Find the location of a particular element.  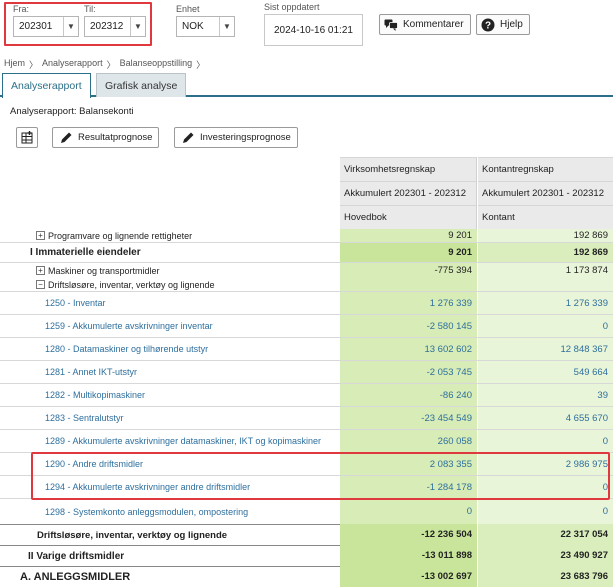

row-value-hovedbok: -2 053 745 is located at coordinates (408, 372).